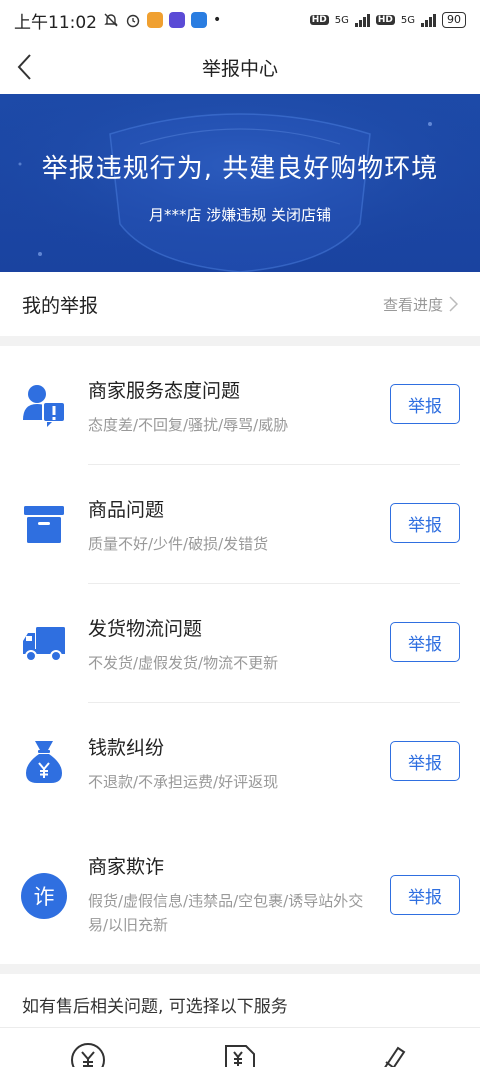 The image size is (480, 1067). What do you see at coordinates (126, 867) in the screenshot?
I see `category-title: 商家欺诈` at bounding box center [126, 867].